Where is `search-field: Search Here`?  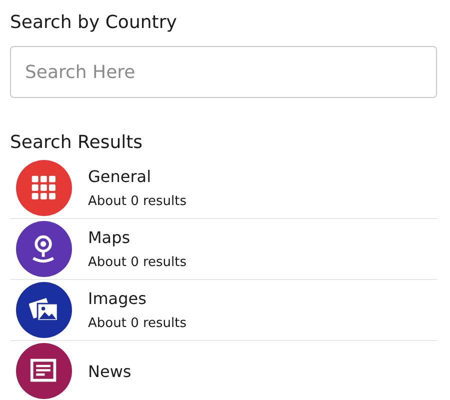
search-field: Search Here is located at coordinates (223, 72).